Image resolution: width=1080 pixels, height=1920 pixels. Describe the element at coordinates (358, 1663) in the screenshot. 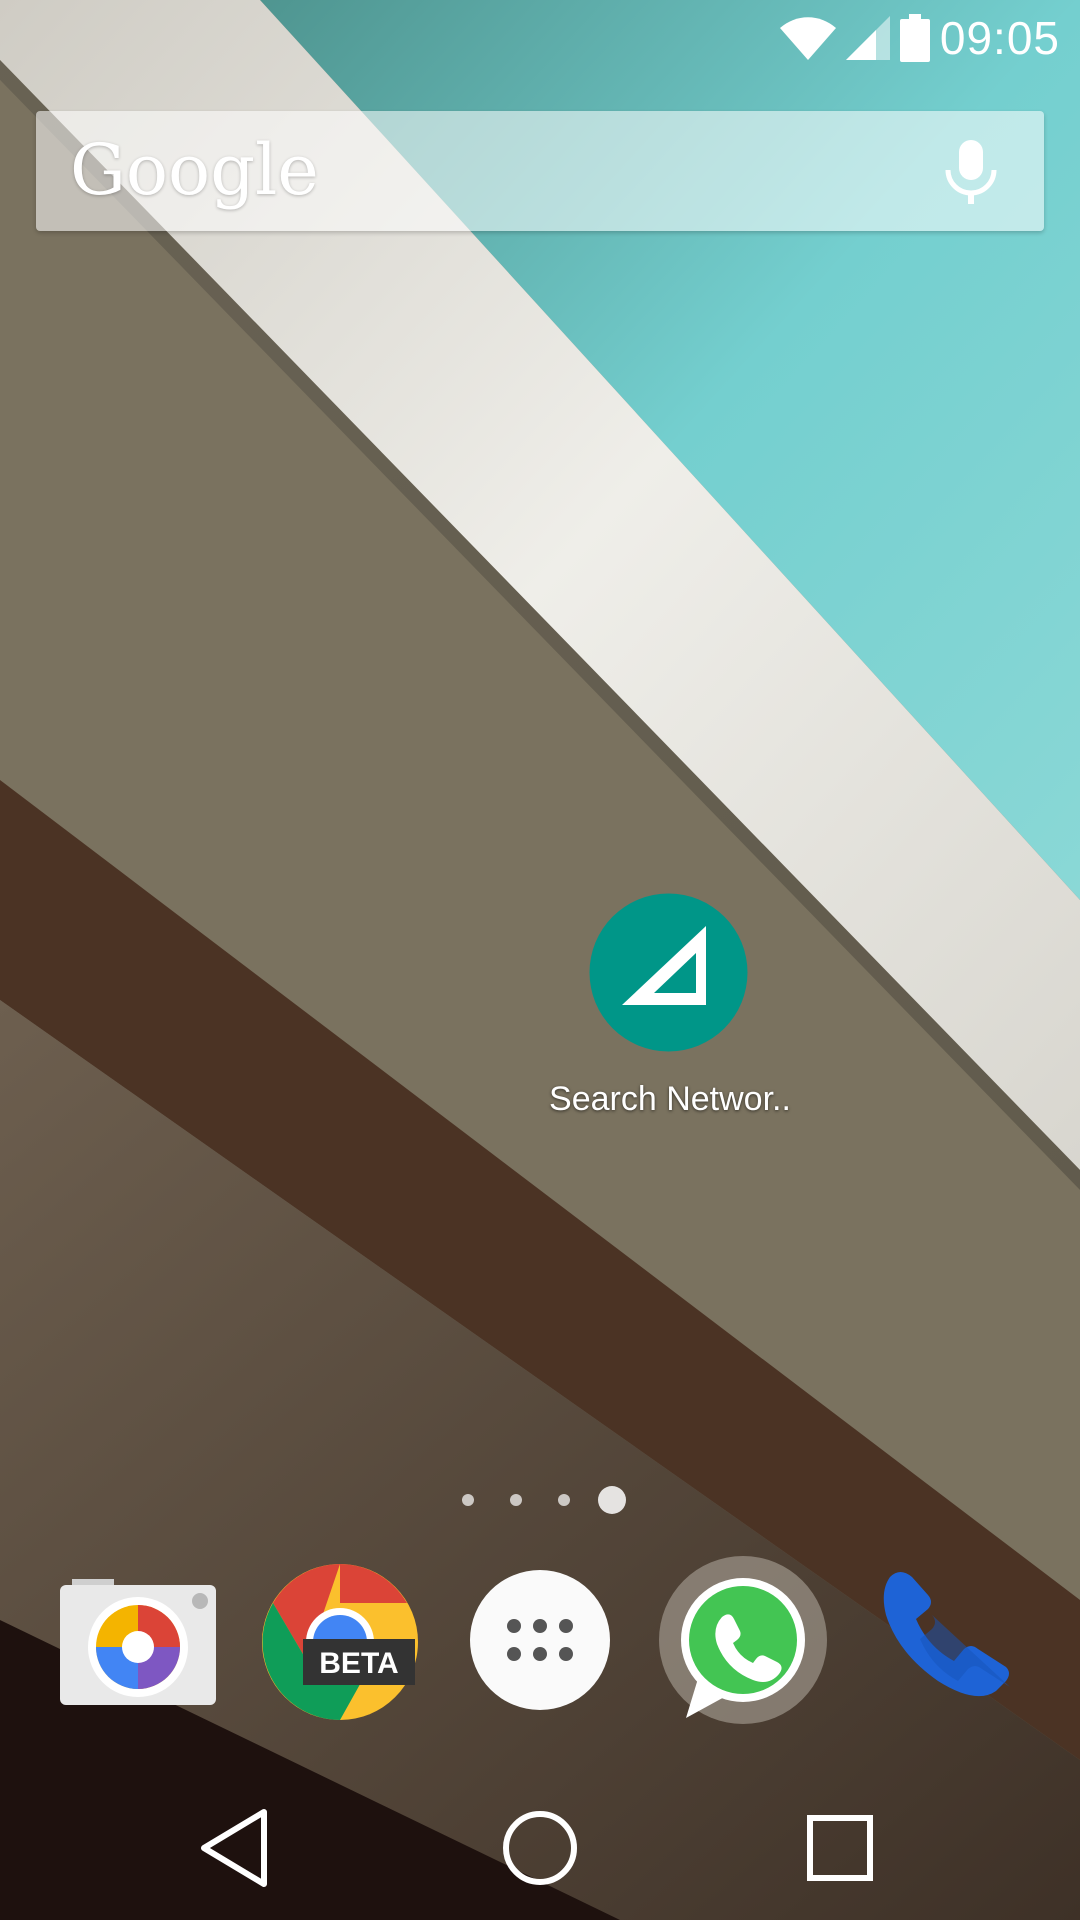

I see `beta-badge: BETA` at that location.